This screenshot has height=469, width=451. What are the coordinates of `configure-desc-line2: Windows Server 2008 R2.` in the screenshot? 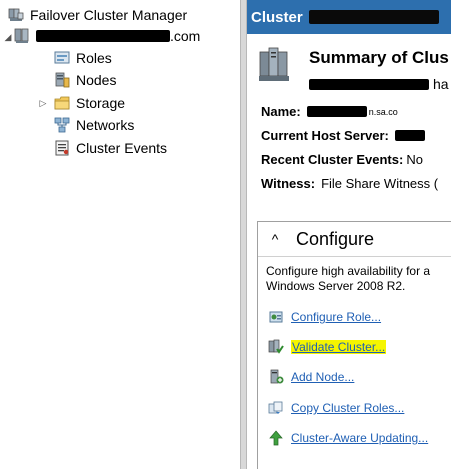 It's located at (336, 286).